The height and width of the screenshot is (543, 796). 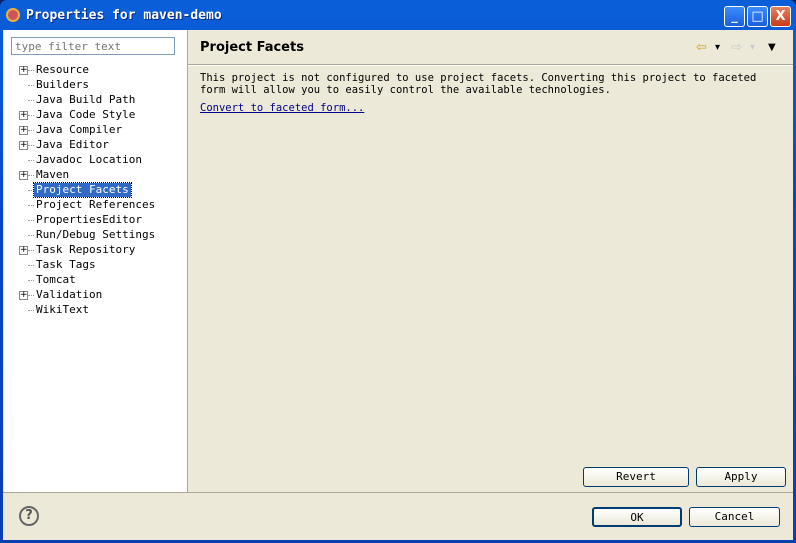 I want to click on minimize-button: _, so click(x=734, y=16).